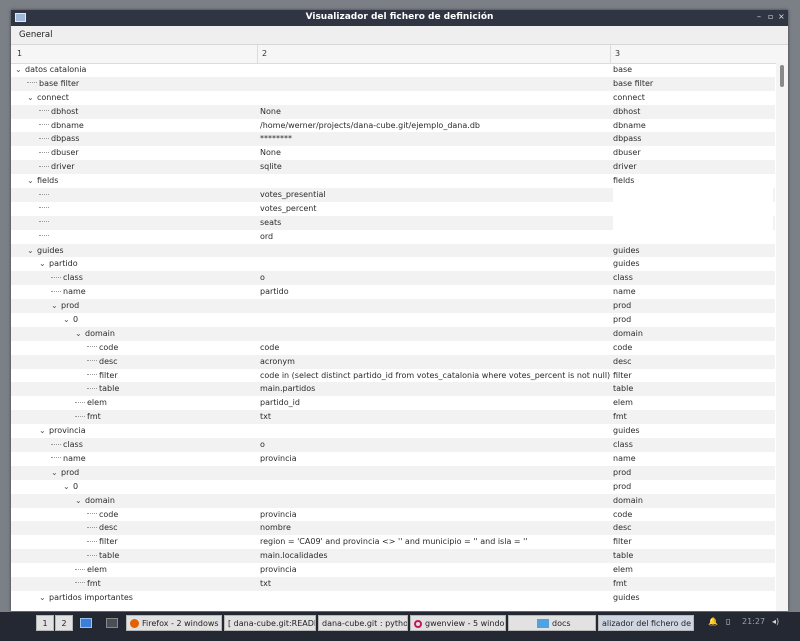 The width and height of the screenshot is (800, 641). Describe the element at coordinates (393, 83) in the screenshot. I see `tree-row: base filter base filter` at that location.